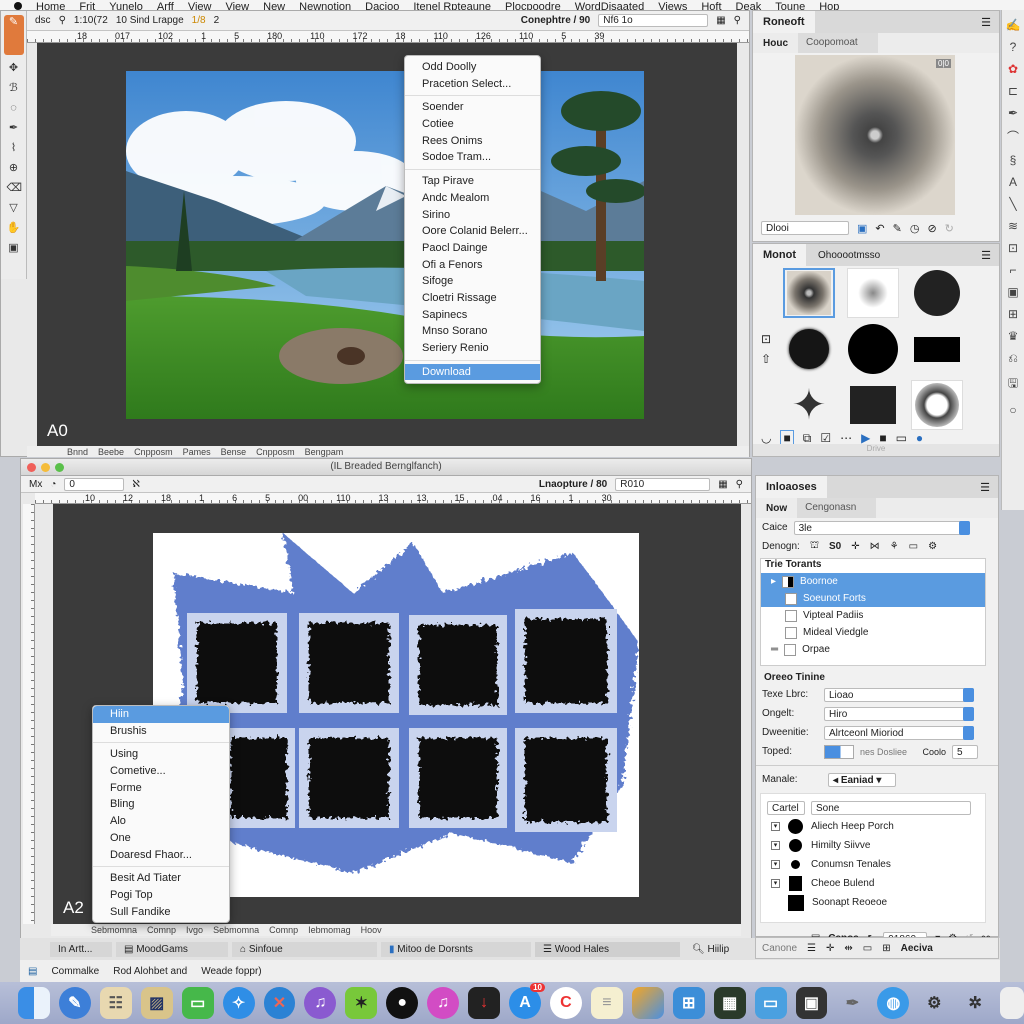 This screenshot has width=1024, height=1024. I want to click on contacts-icon: ☷, so click(115, 1003).